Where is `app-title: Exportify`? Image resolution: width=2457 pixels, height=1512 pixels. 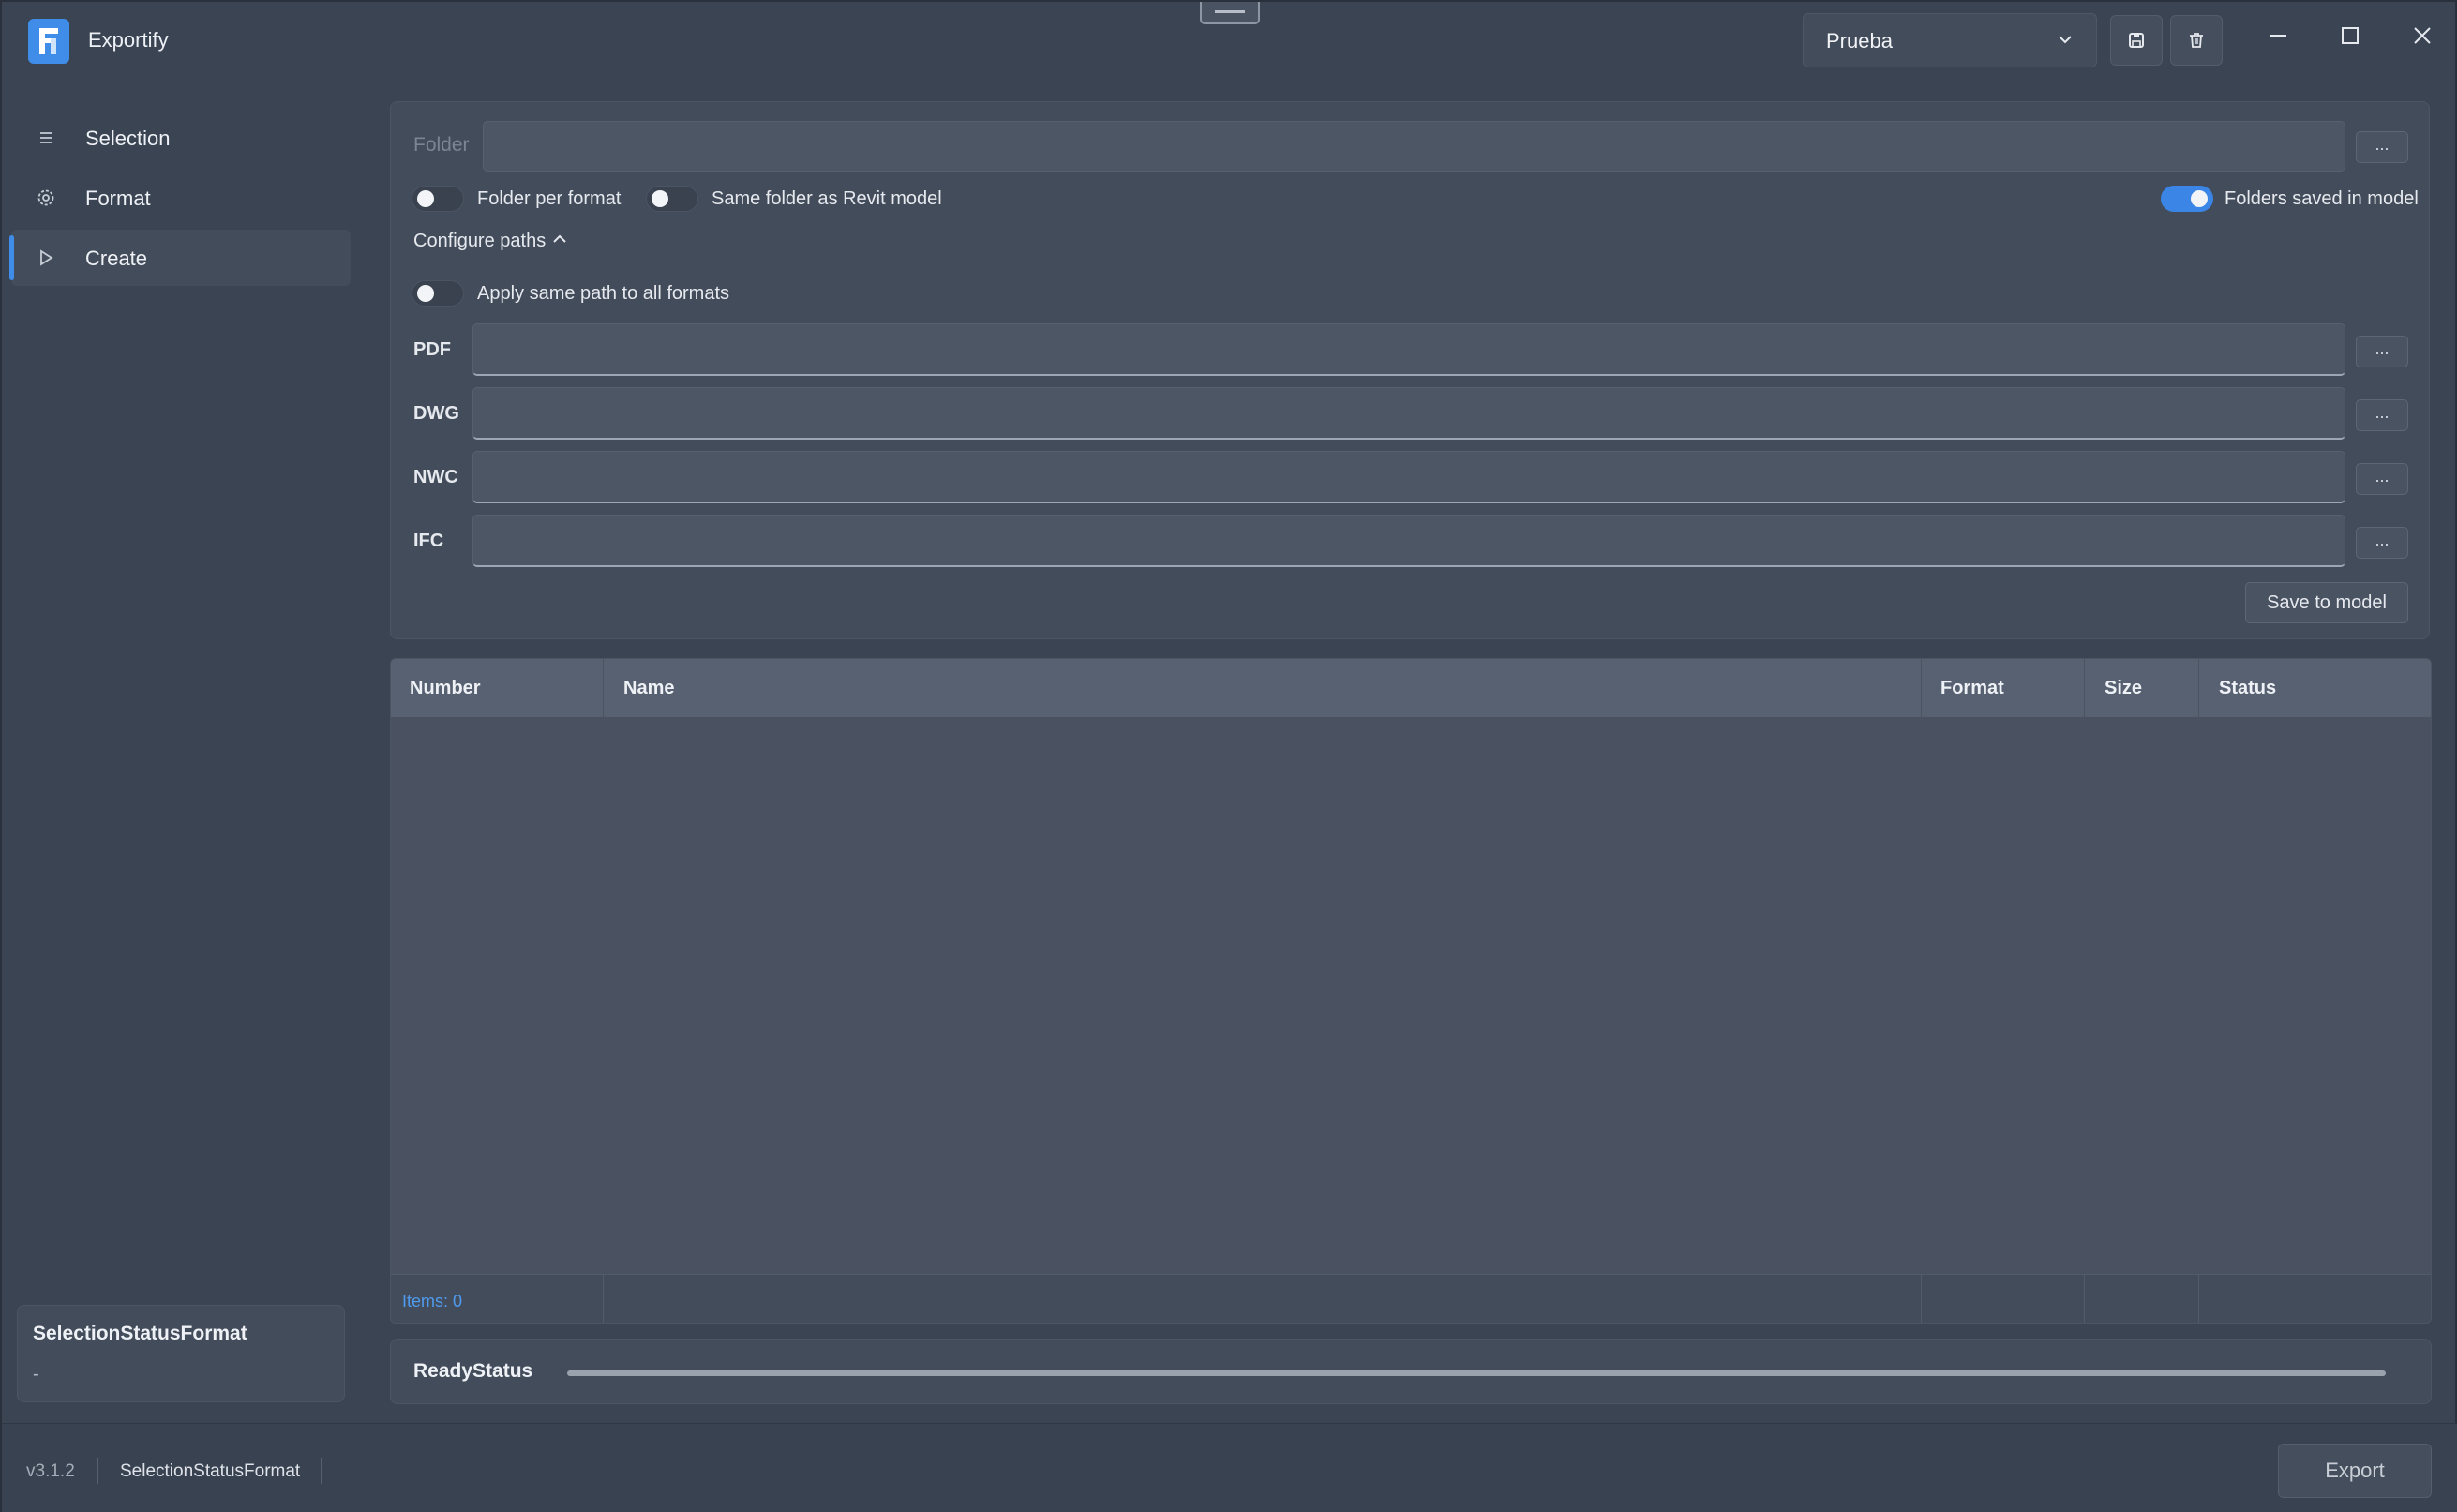
app-title: Exportify is located at coordinates (128, 40).